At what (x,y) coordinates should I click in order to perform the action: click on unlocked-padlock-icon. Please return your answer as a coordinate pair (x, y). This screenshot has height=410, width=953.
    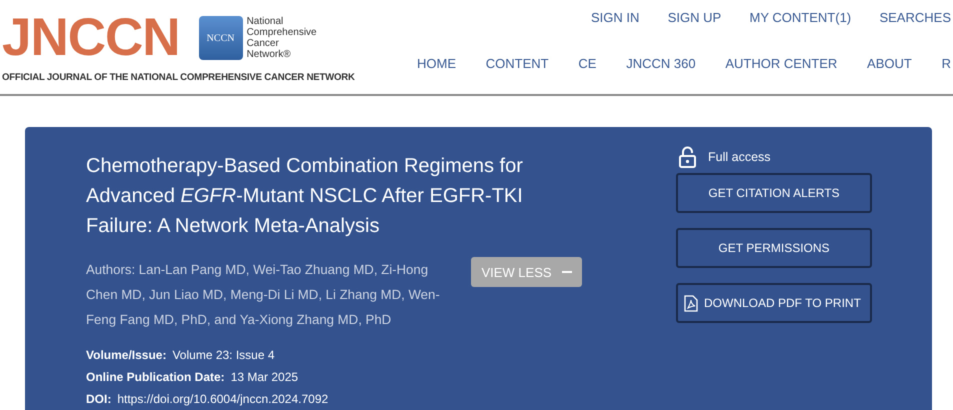
    Looking at the image, I should click on (687, 157).